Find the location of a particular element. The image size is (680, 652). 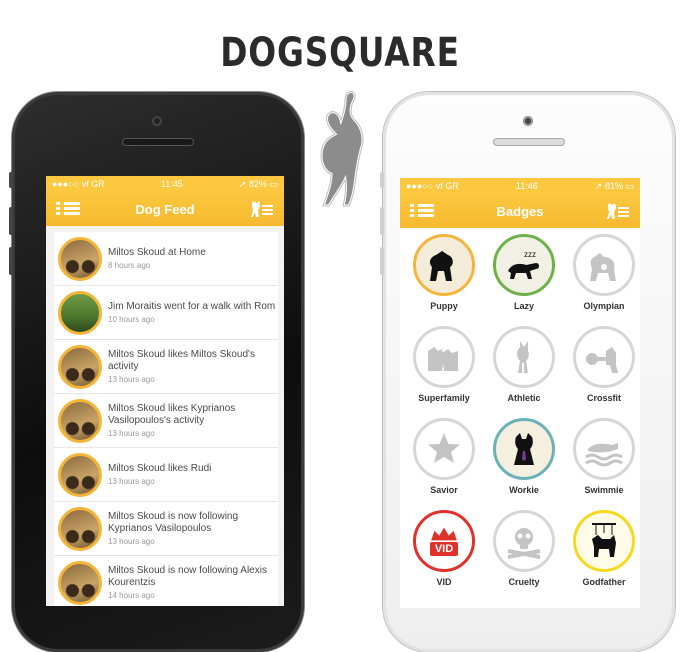

nav-bar: Dog Feed is located at coordinates (165, 209).